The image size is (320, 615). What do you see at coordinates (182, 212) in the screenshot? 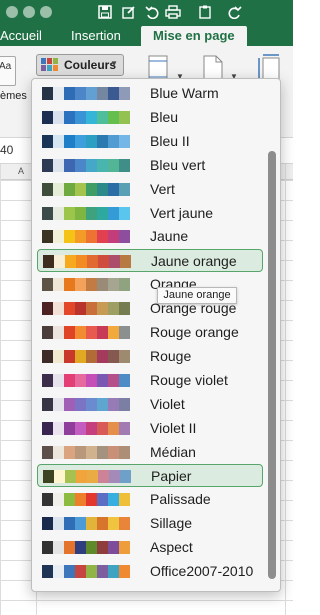
I see `color-theme-label: Vert jaune` at bounding box center [182, 212].